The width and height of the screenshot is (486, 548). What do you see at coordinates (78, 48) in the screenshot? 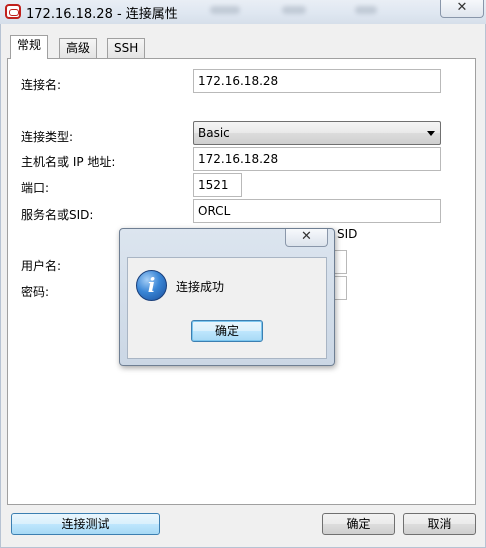
I see `tab-advanced: 高级` at bounding box center [78, 48].